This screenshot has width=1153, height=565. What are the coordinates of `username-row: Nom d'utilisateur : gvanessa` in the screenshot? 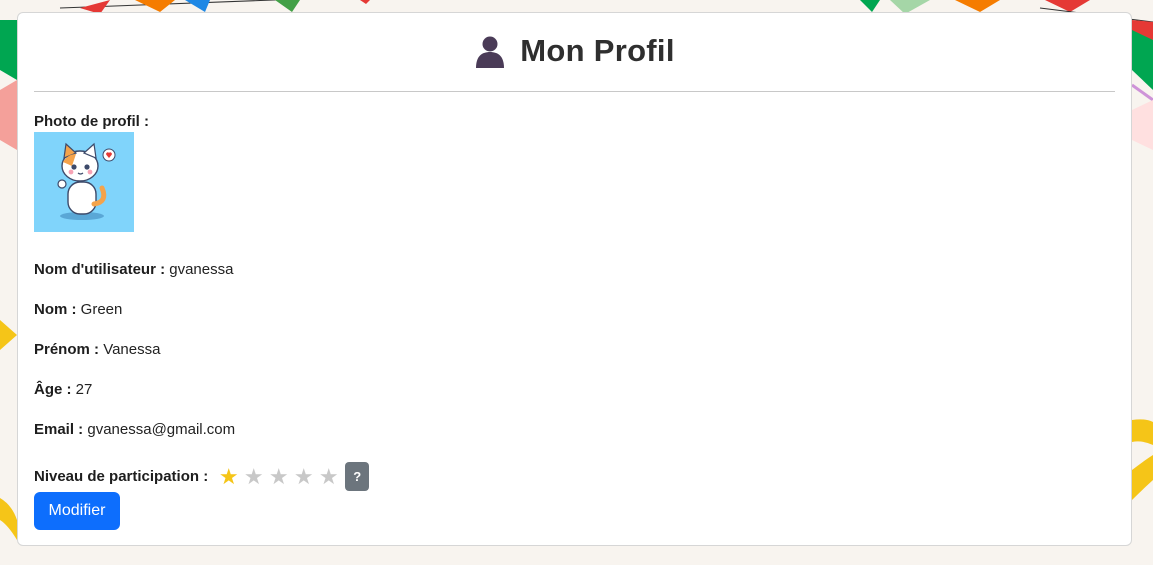 It's located at (133, 269).